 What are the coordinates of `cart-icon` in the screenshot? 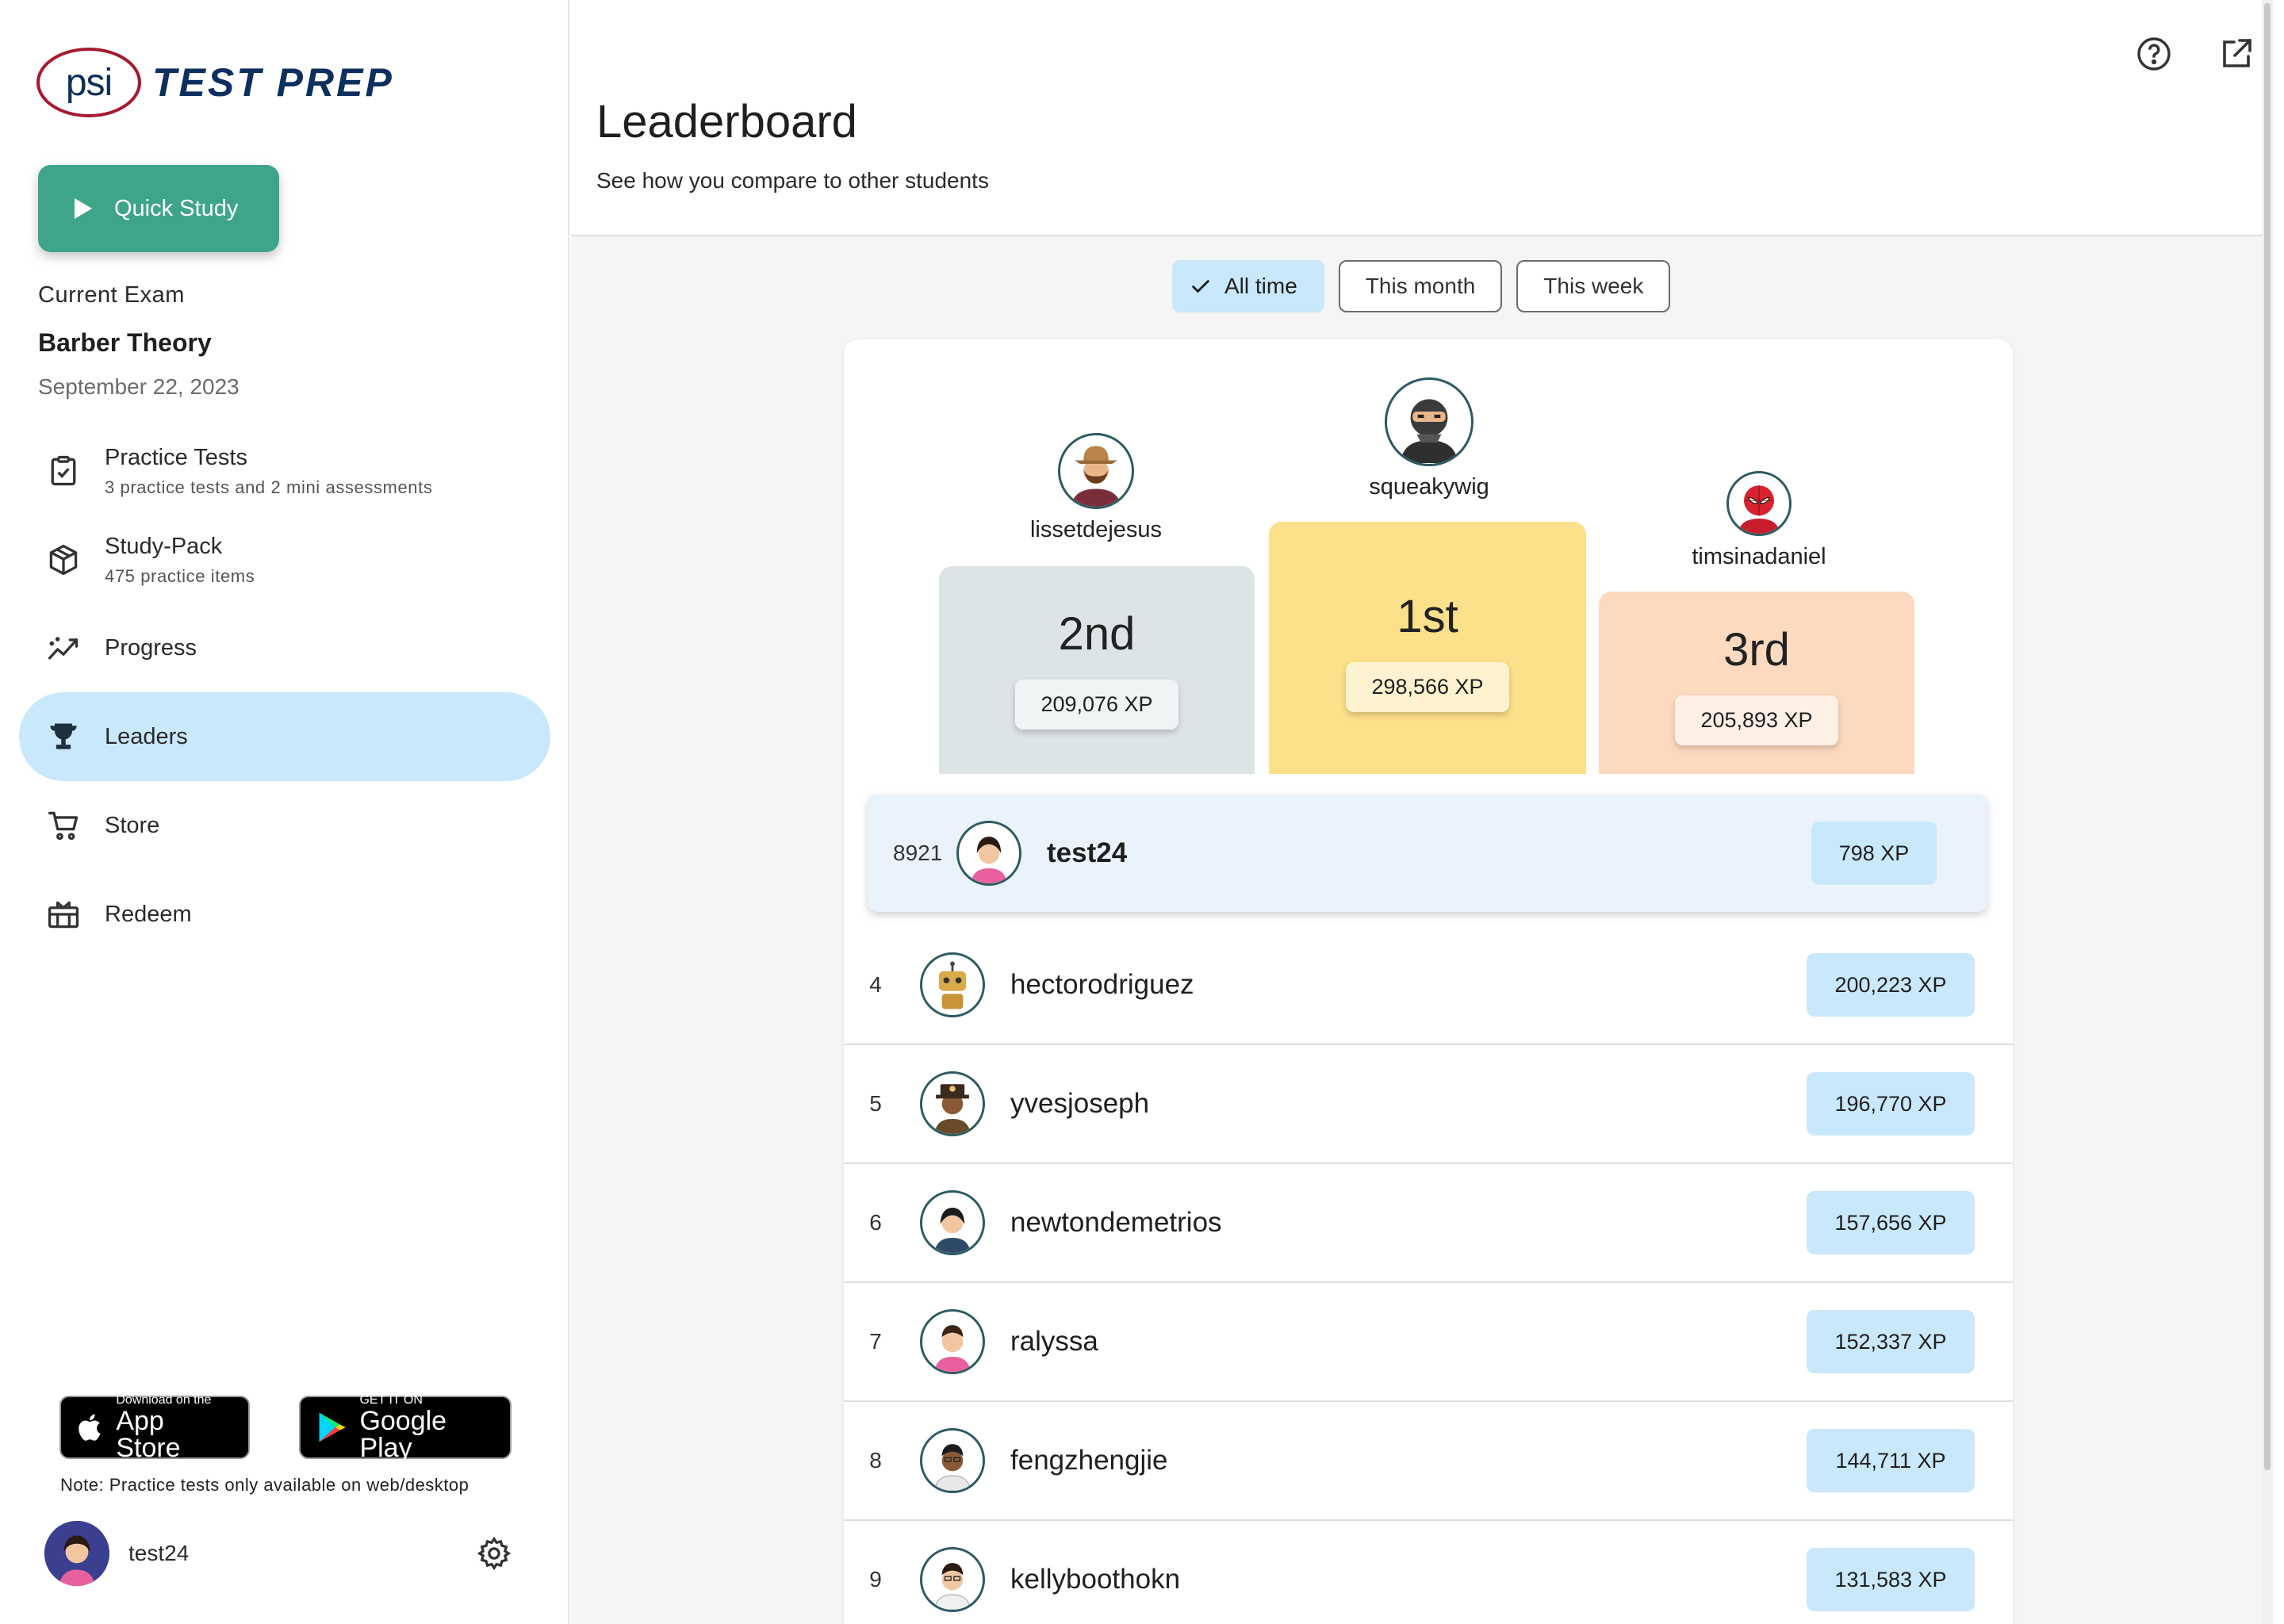 It's located at (63, 826).